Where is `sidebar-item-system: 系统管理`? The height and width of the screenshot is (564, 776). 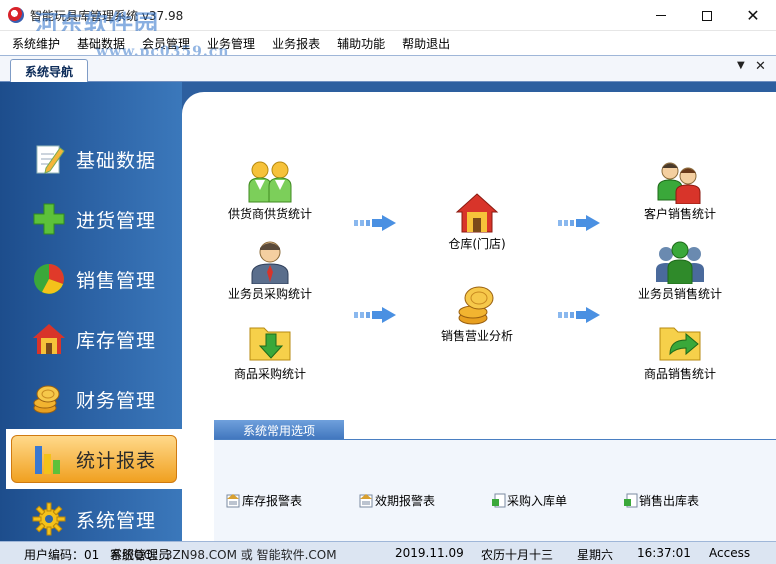
sidebar-item-system: 系统管理 is located at coordinates (94, 519).